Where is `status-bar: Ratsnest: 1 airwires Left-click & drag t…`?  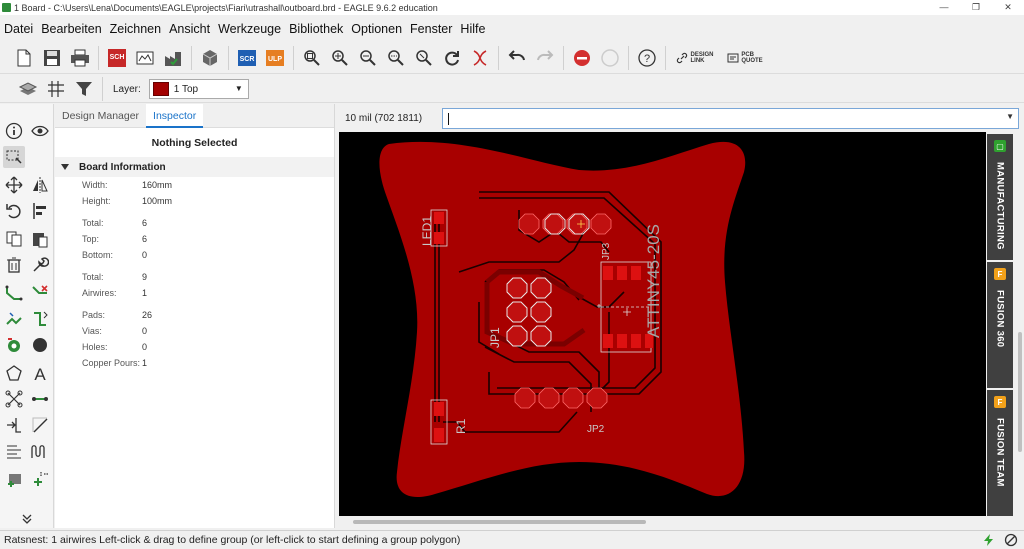 status-bar: Ratsnest: 1 airwires Left-click & drag t… is located at coordinates (512, 539).